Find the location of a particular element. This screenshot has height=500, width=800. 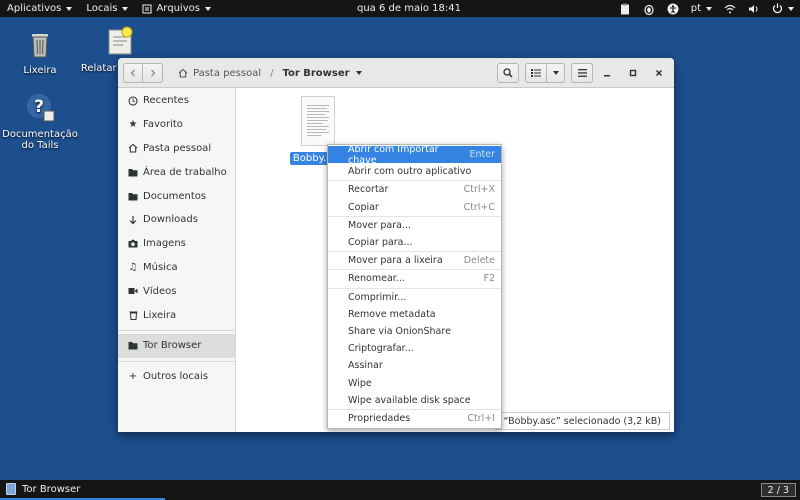

bottom-panel: Tor Browser 2 / 3 is located at coordinates (400, 490).